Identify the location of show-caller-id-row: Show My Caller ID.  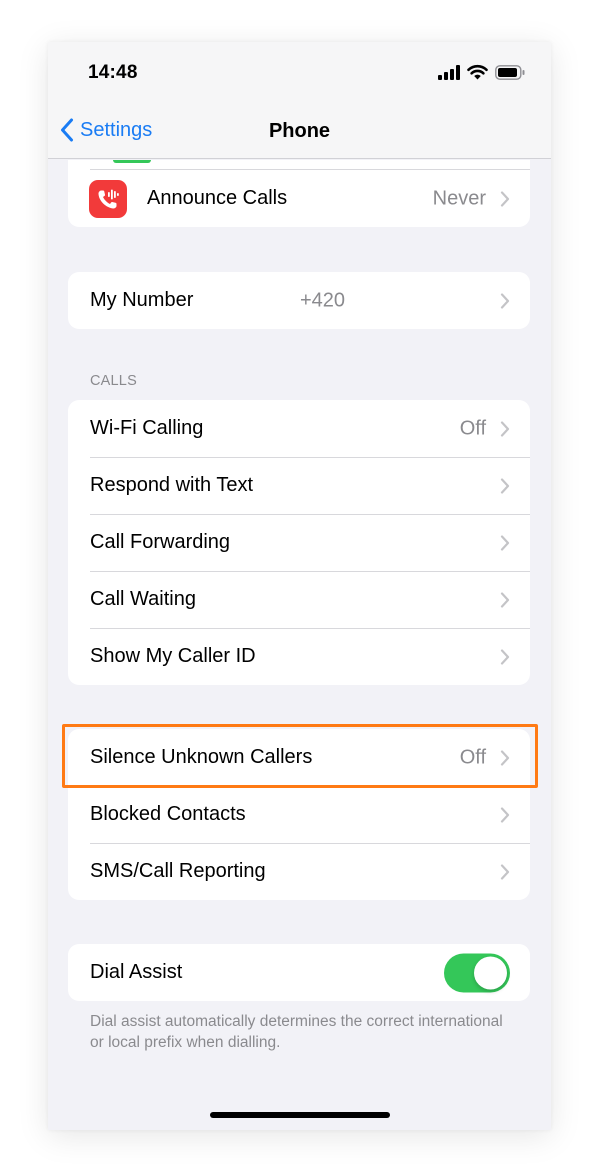
(299, 656).